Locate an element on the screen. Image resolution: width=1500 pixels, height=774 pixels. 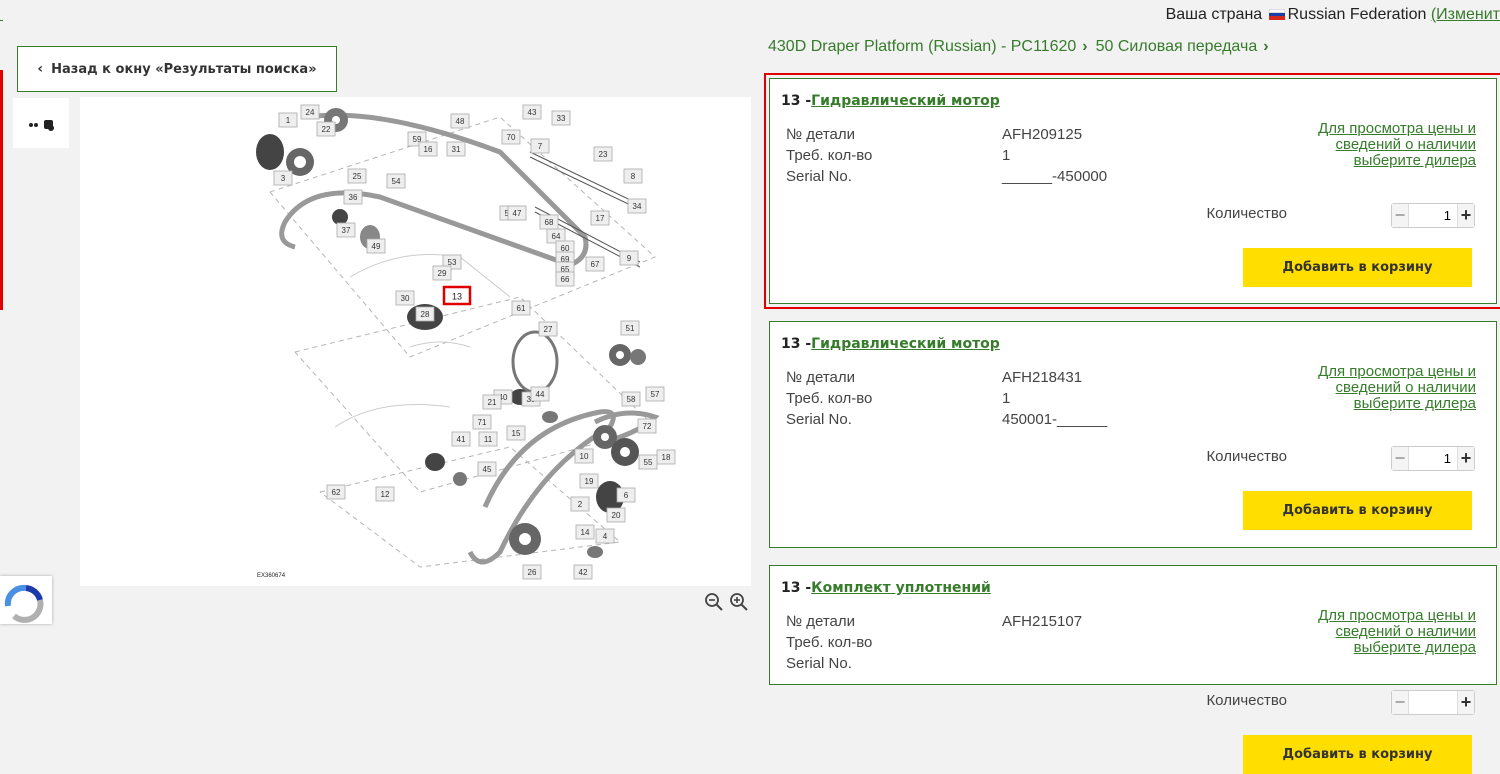
svg-text: 48 is located at coordinates (460, 121).